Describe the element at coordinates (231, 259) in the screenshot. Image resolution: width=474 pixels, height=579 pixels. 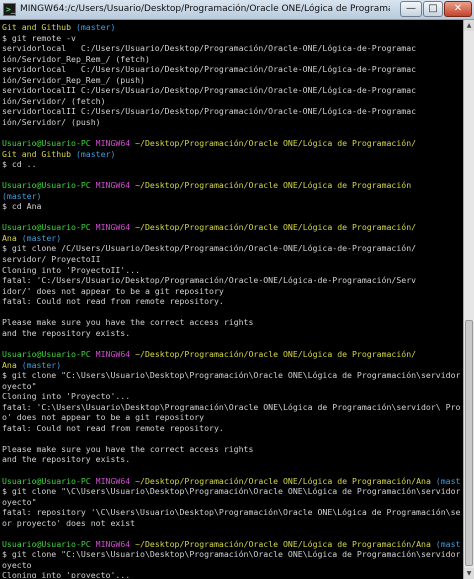
I see `terminal-line: servidor/ ProyectoII` at that location.